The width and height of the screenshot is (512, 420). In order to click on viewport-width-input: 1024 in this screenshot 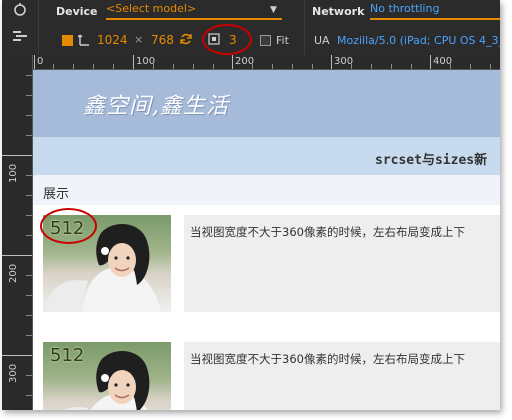, I will do `click(112, 40)`.